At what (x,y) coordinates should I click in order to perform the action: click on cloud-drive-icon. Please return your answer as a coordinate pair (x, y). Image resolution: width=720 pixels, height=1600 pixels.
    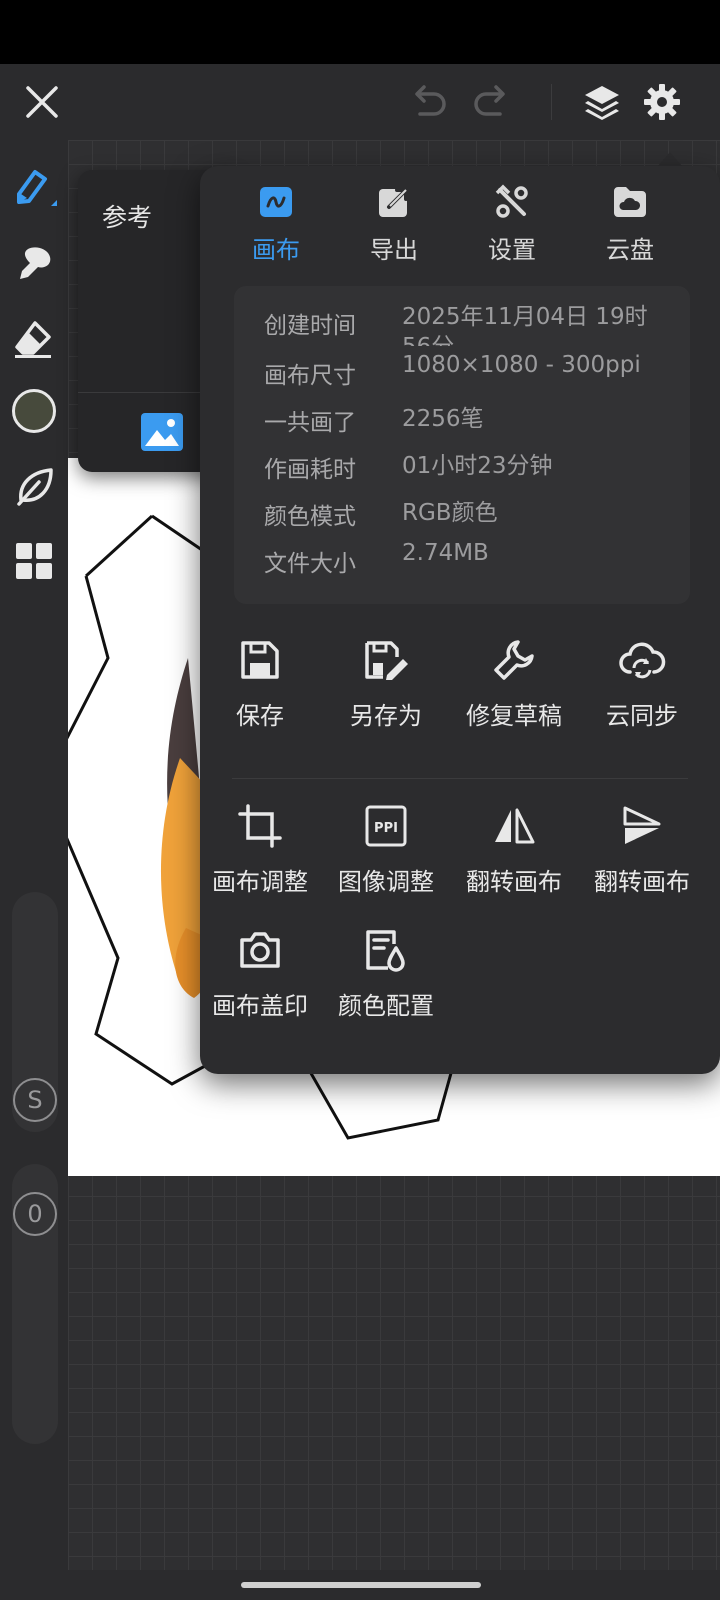
    Looking at the image, I should click on (630, 202).